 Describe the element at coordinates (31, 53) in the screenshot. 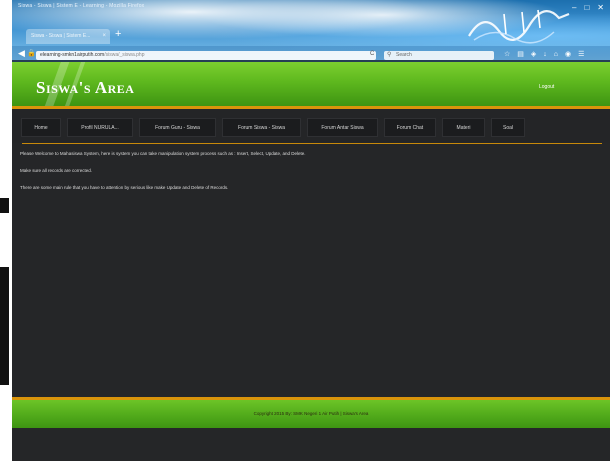

I see `site-identity-icon: 🔒` at that location.